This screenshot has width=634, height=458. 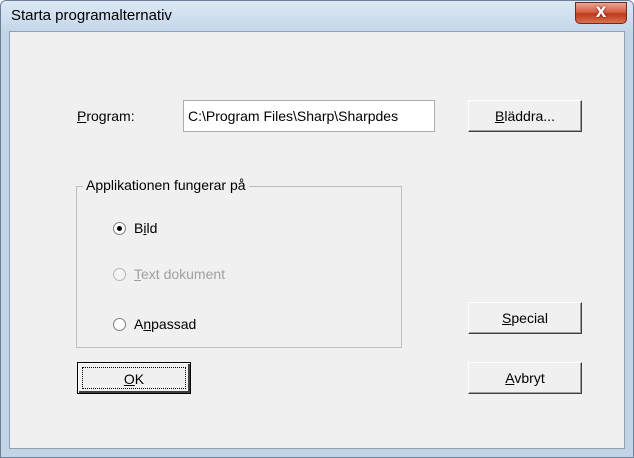 What do you see at coordinates (166, 185) in the screenshot?
I see `group-legend: Applikationen fungerar på` at bounding box center [166, 185].